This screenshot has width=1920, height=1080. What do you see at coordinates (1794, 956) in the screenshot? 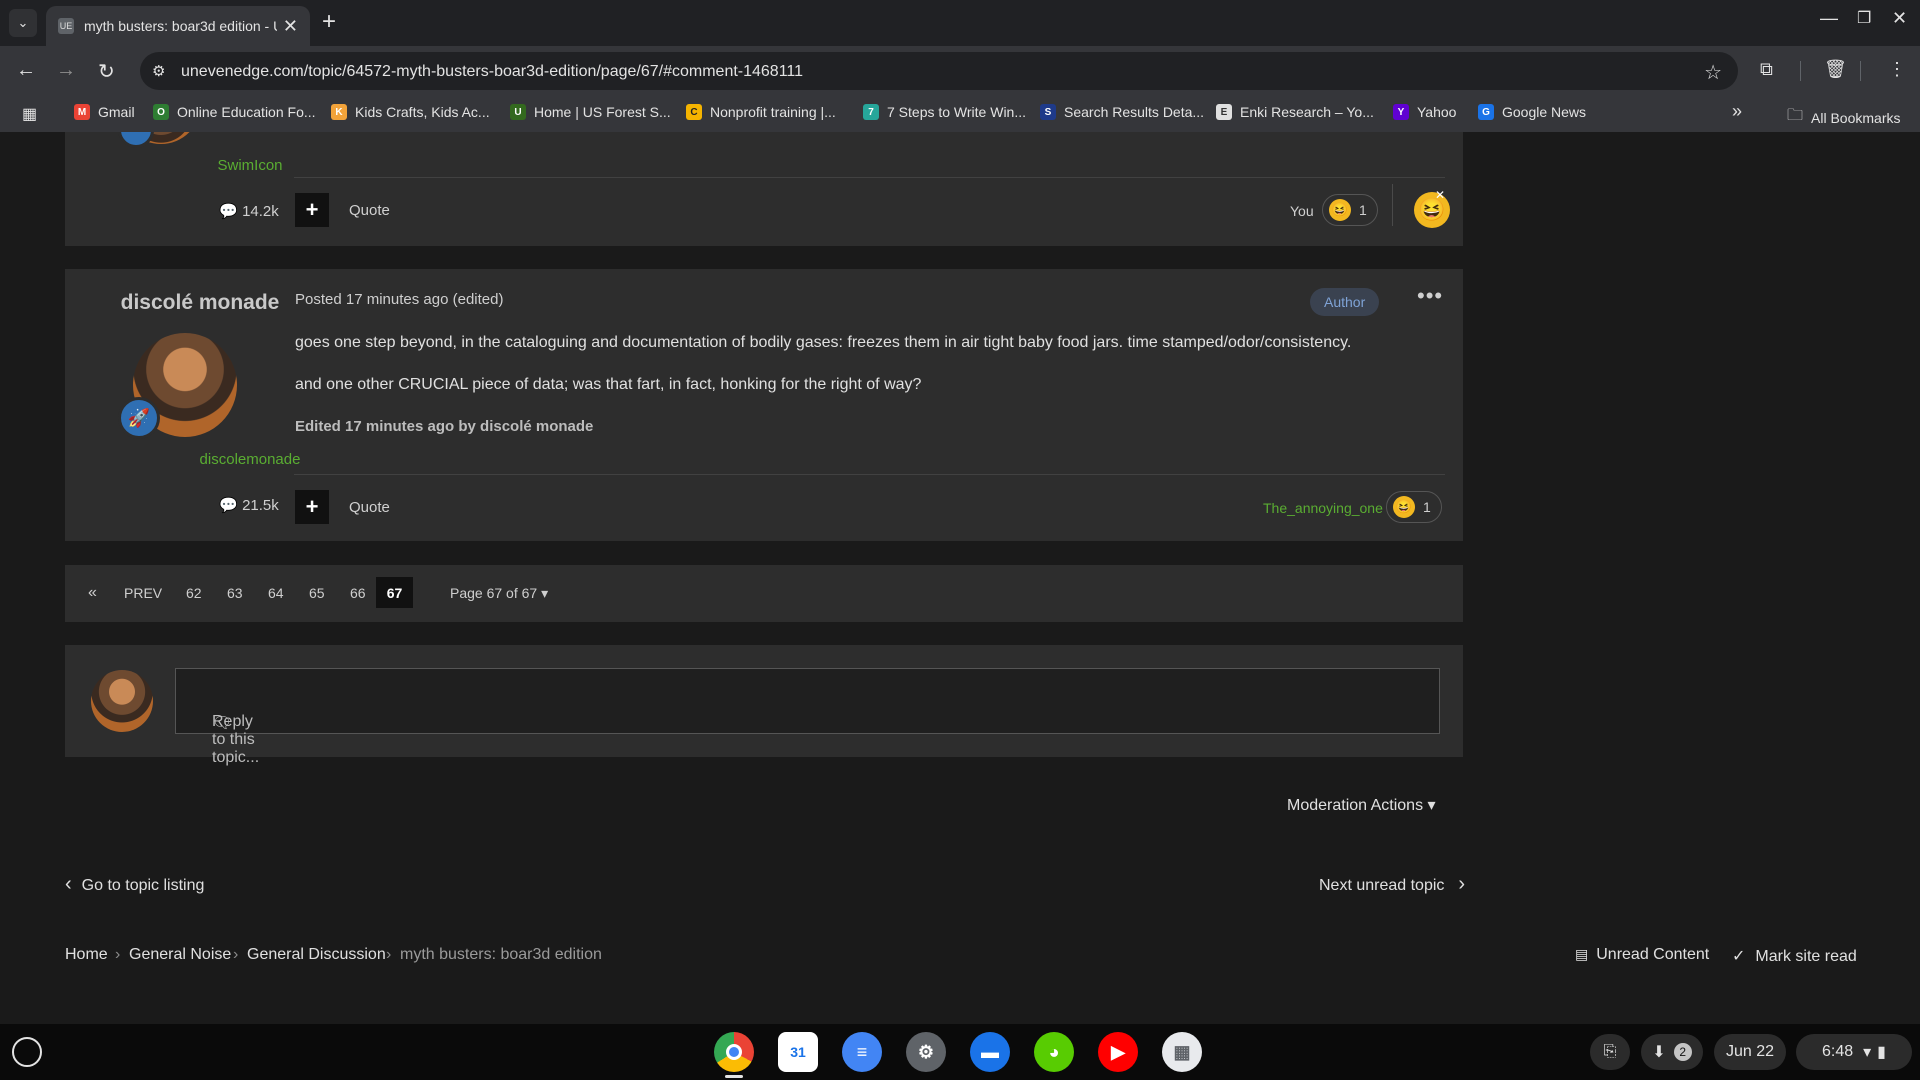
I see `mark-site-read-link: ✓ Mark site read` at bounding box center [1794, 956].